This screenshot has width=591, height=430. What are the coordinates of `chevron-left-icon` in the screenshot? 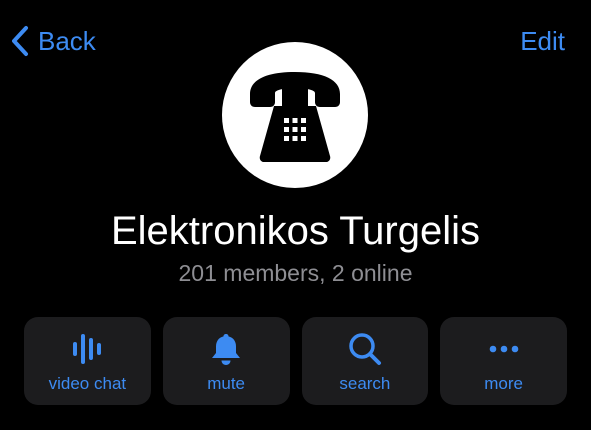 It's located at (20, 41).